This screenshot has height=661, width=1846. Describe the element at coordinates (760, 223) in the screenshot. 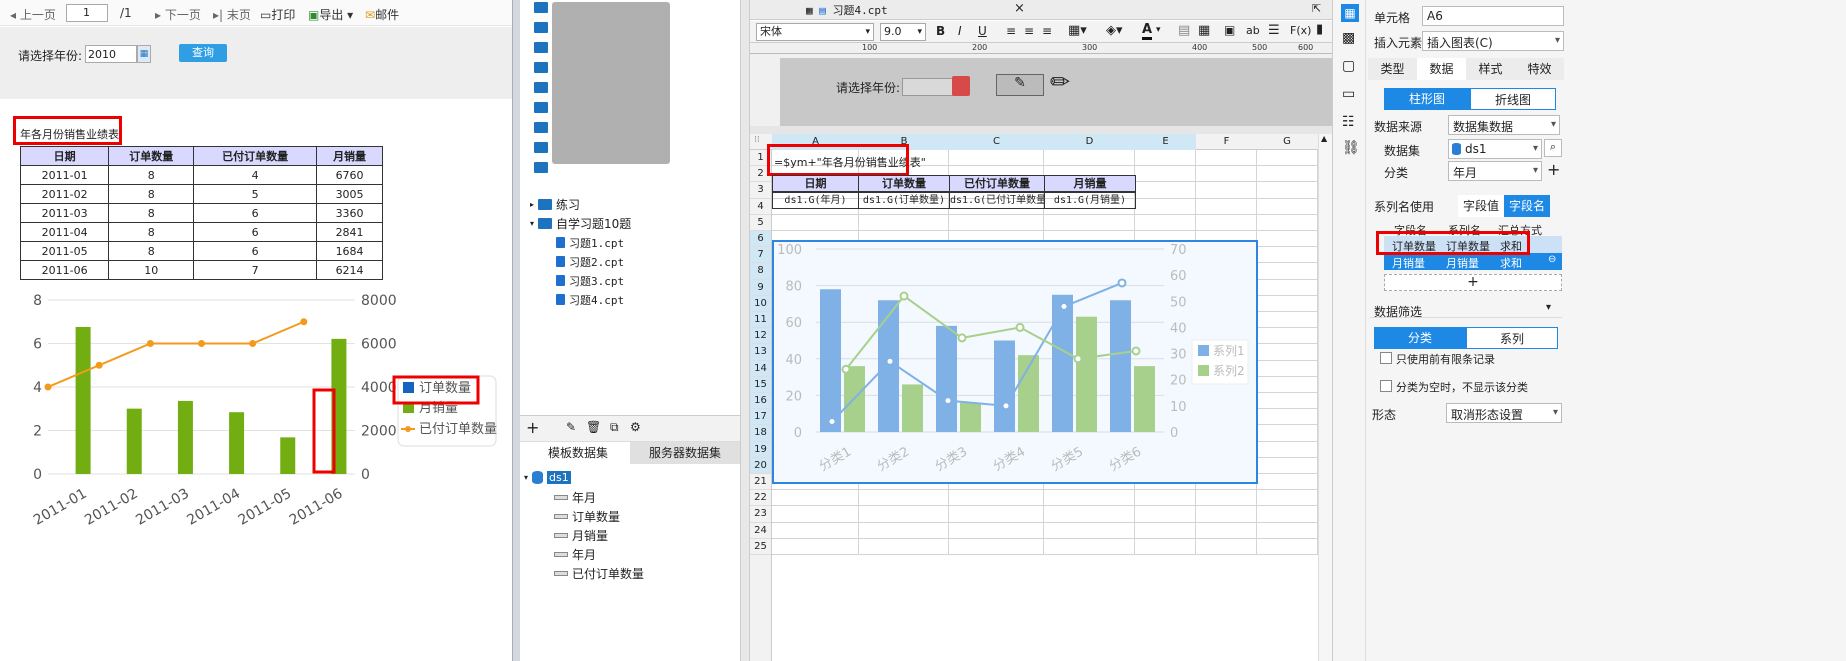

I see `row-header: 5` at that location.